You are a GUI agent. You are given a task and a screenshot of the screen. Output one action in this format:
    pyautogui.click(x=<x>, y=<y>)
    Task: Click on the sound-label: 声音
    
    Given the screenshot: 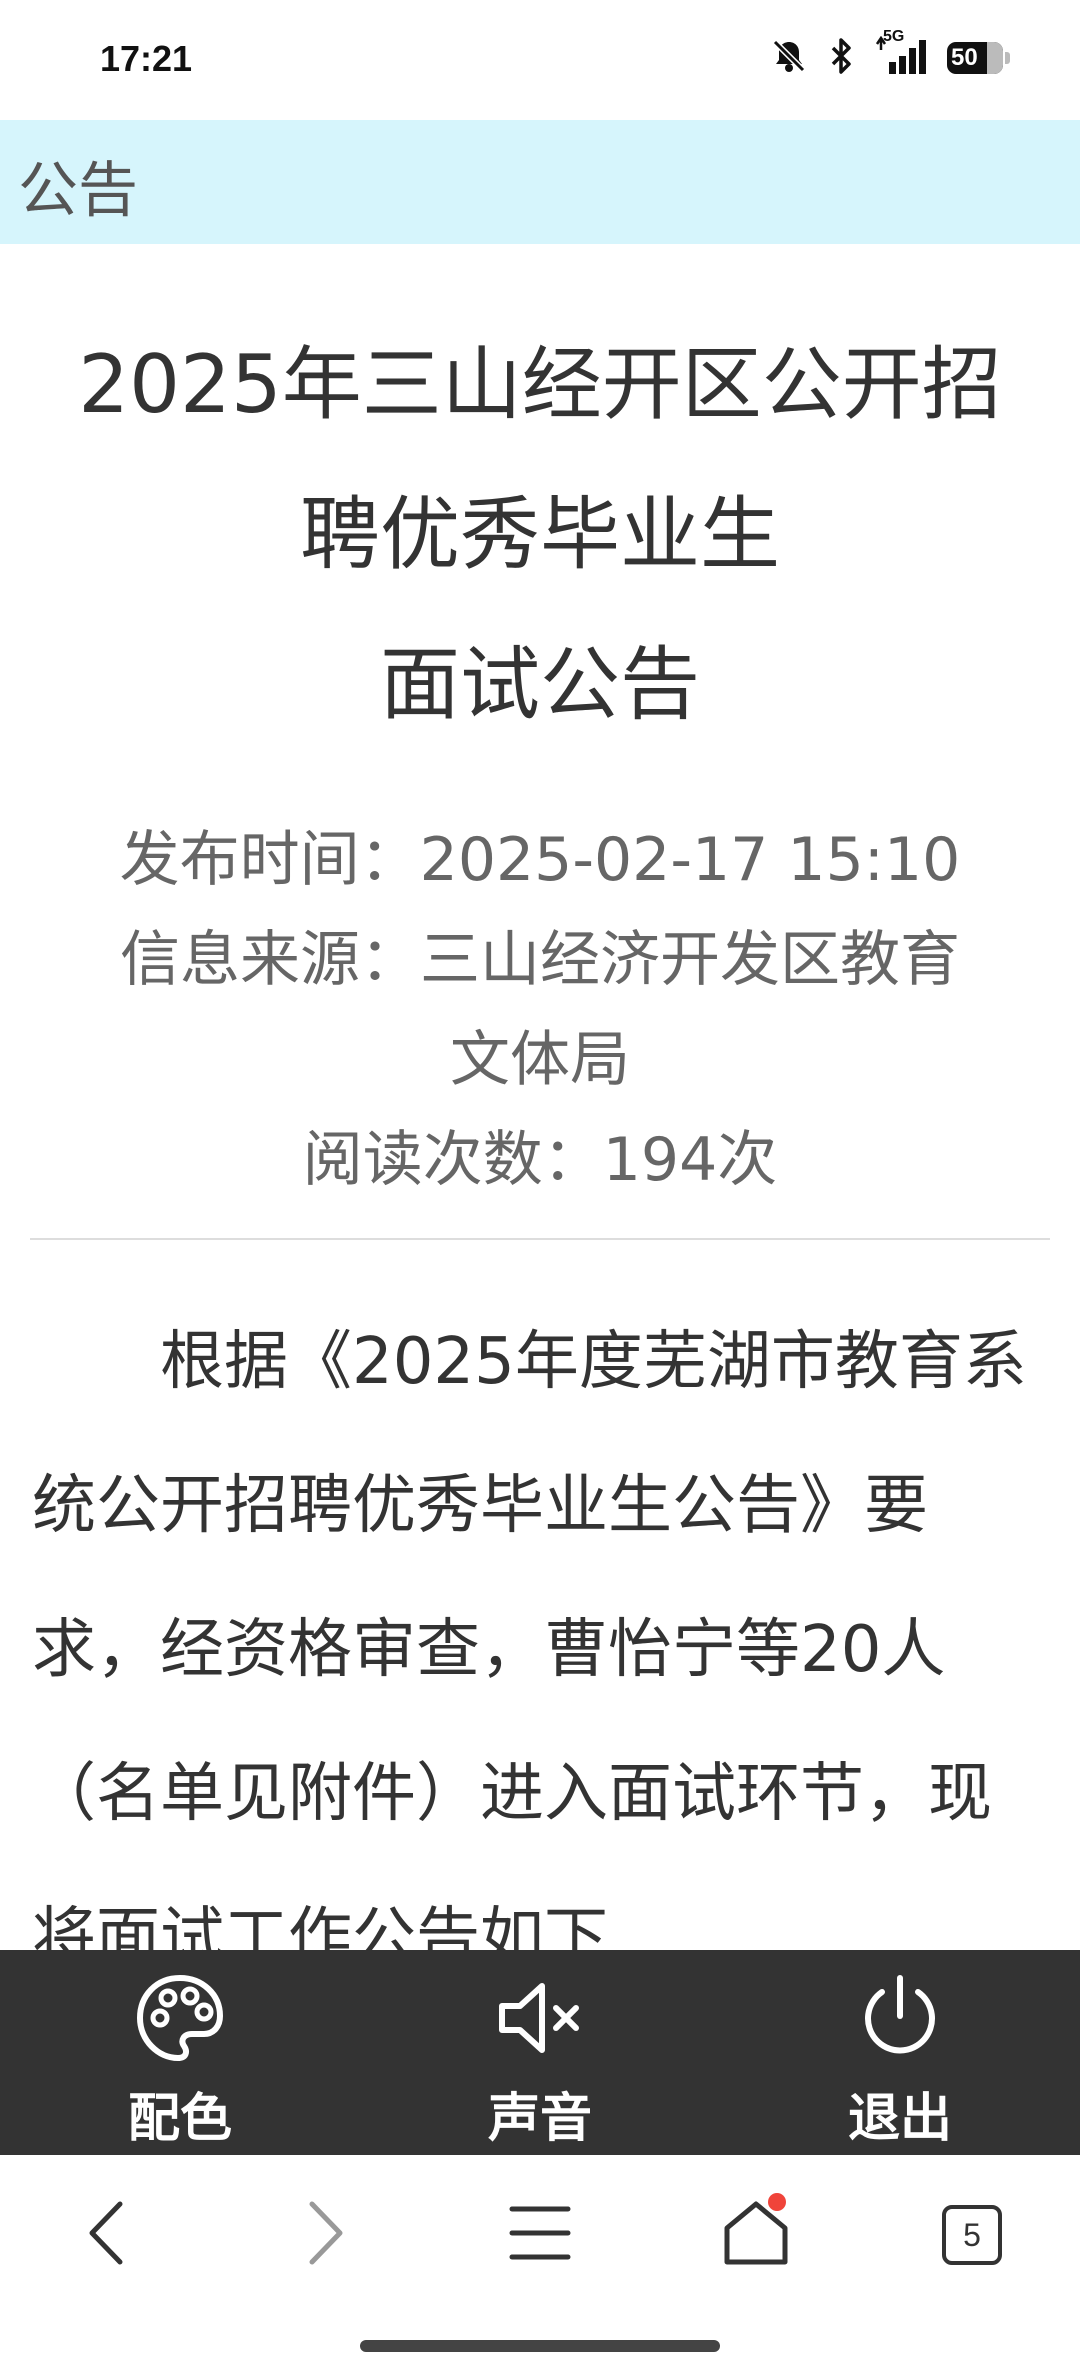 What is the action you would take?
    pyautogui.click(x=539, y=2119)
    